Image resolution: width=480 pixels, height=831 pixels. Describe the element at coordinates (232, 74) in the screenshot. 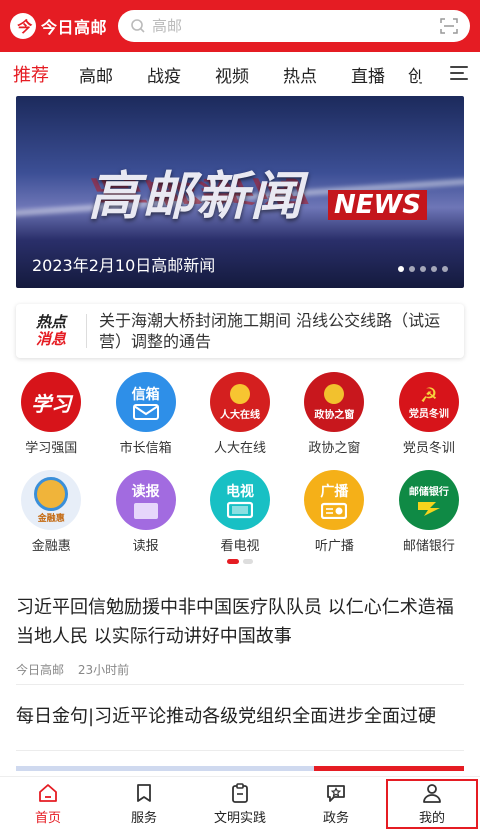

I see `tab-video: 视频` at that location.